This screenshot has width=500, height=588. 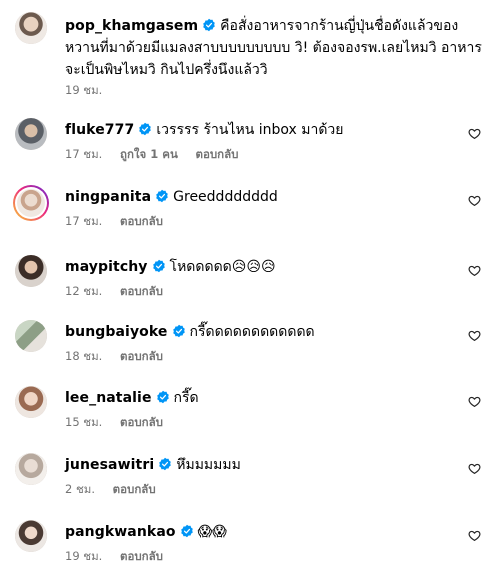 I want to click on comment-text: junesawitri หึมมมมมม, so click(x=153, y=465).